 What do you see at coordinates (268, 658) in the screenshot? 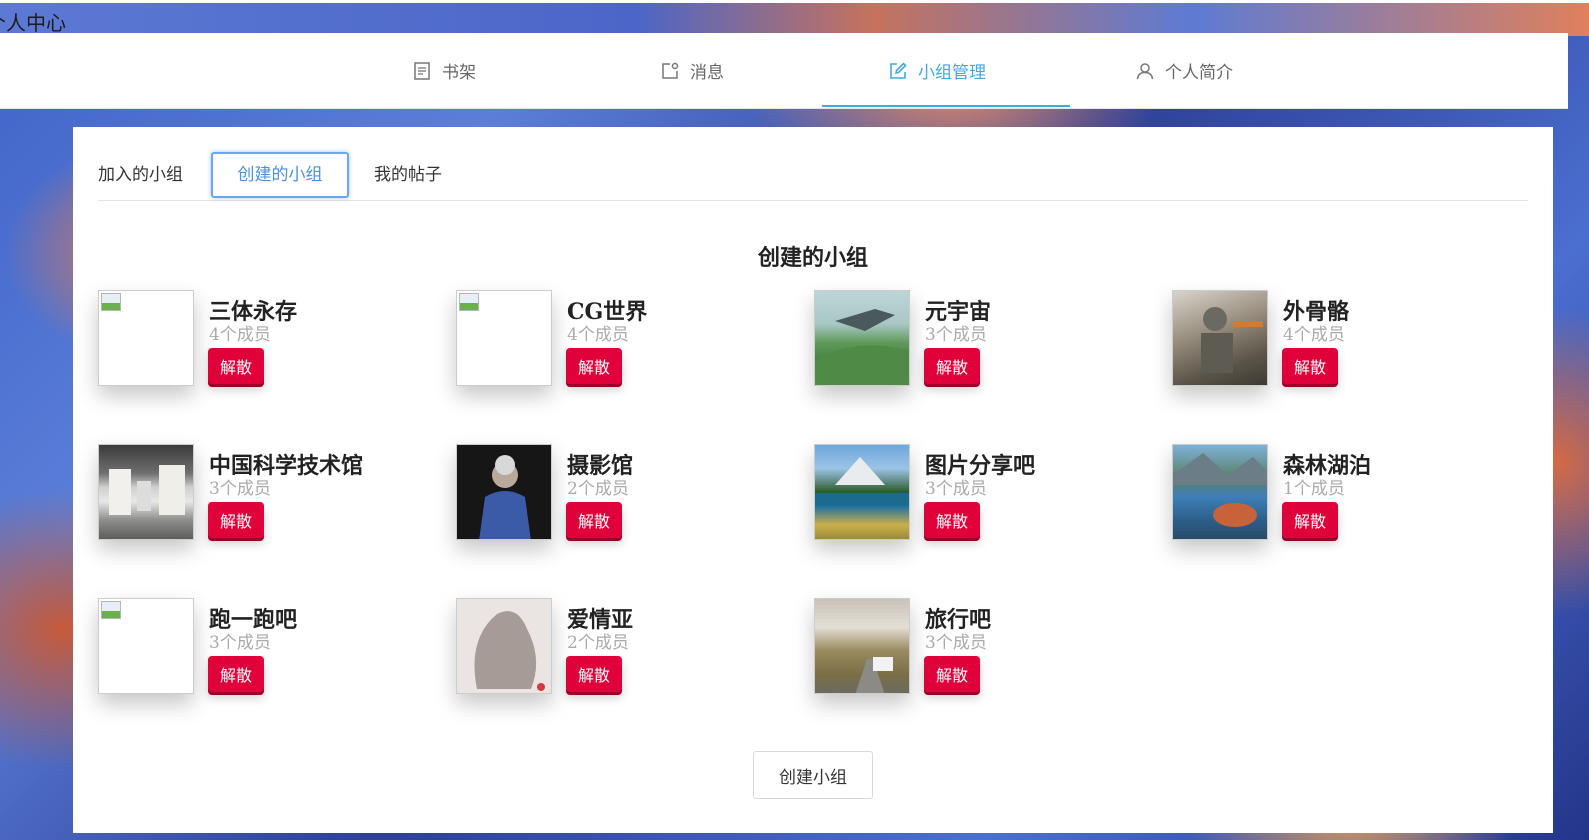
I see `group-card: 跑一跑吧 3个成员 解散` at bounding box center [268, 658].